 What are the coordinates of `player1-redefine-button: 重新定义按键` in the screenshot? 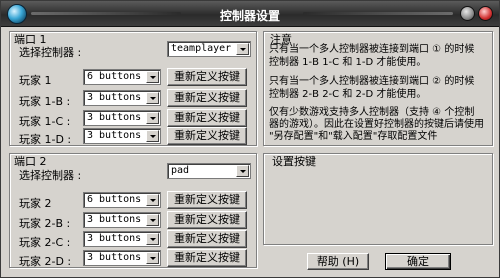 It's located at (207, 77).